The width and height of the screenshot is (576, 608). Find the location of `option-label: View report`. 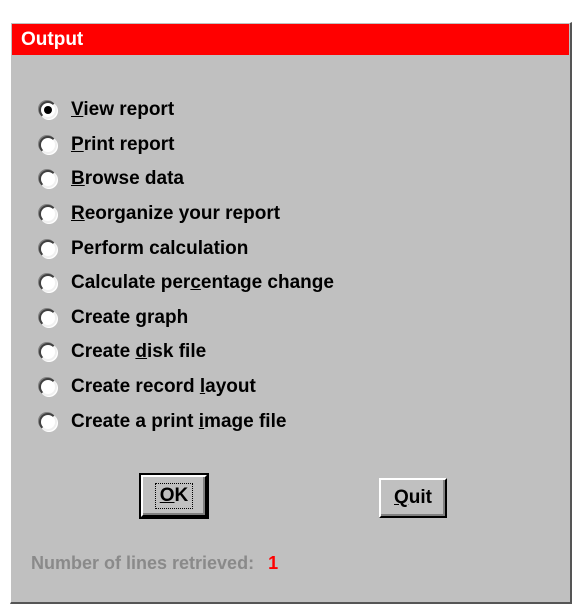

option-label: View report is located at coordinates (123, 110).